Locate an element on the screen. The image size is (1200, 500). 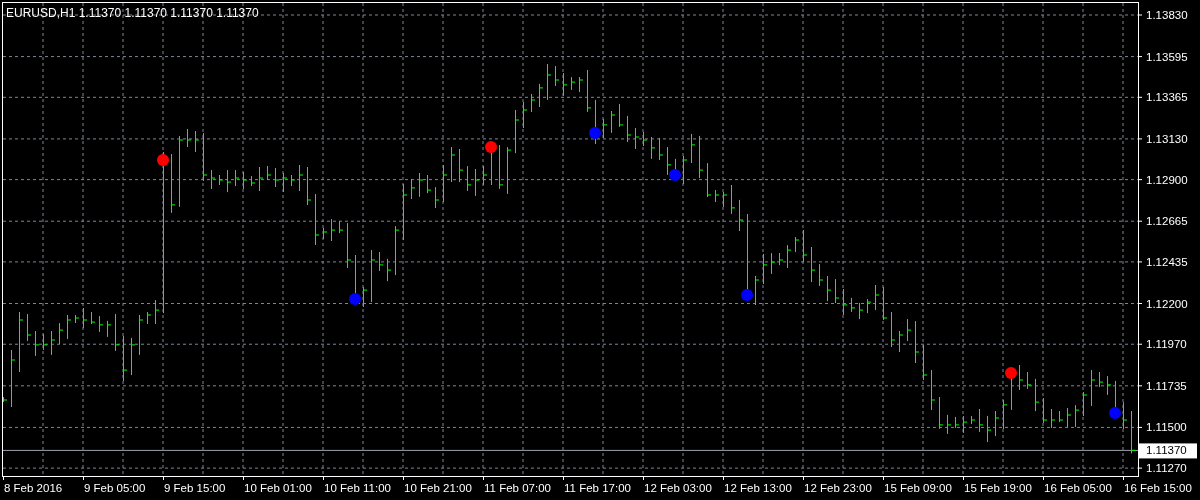
axis-label: 11 Feb 17:00 is located at coordinates (597, 488).